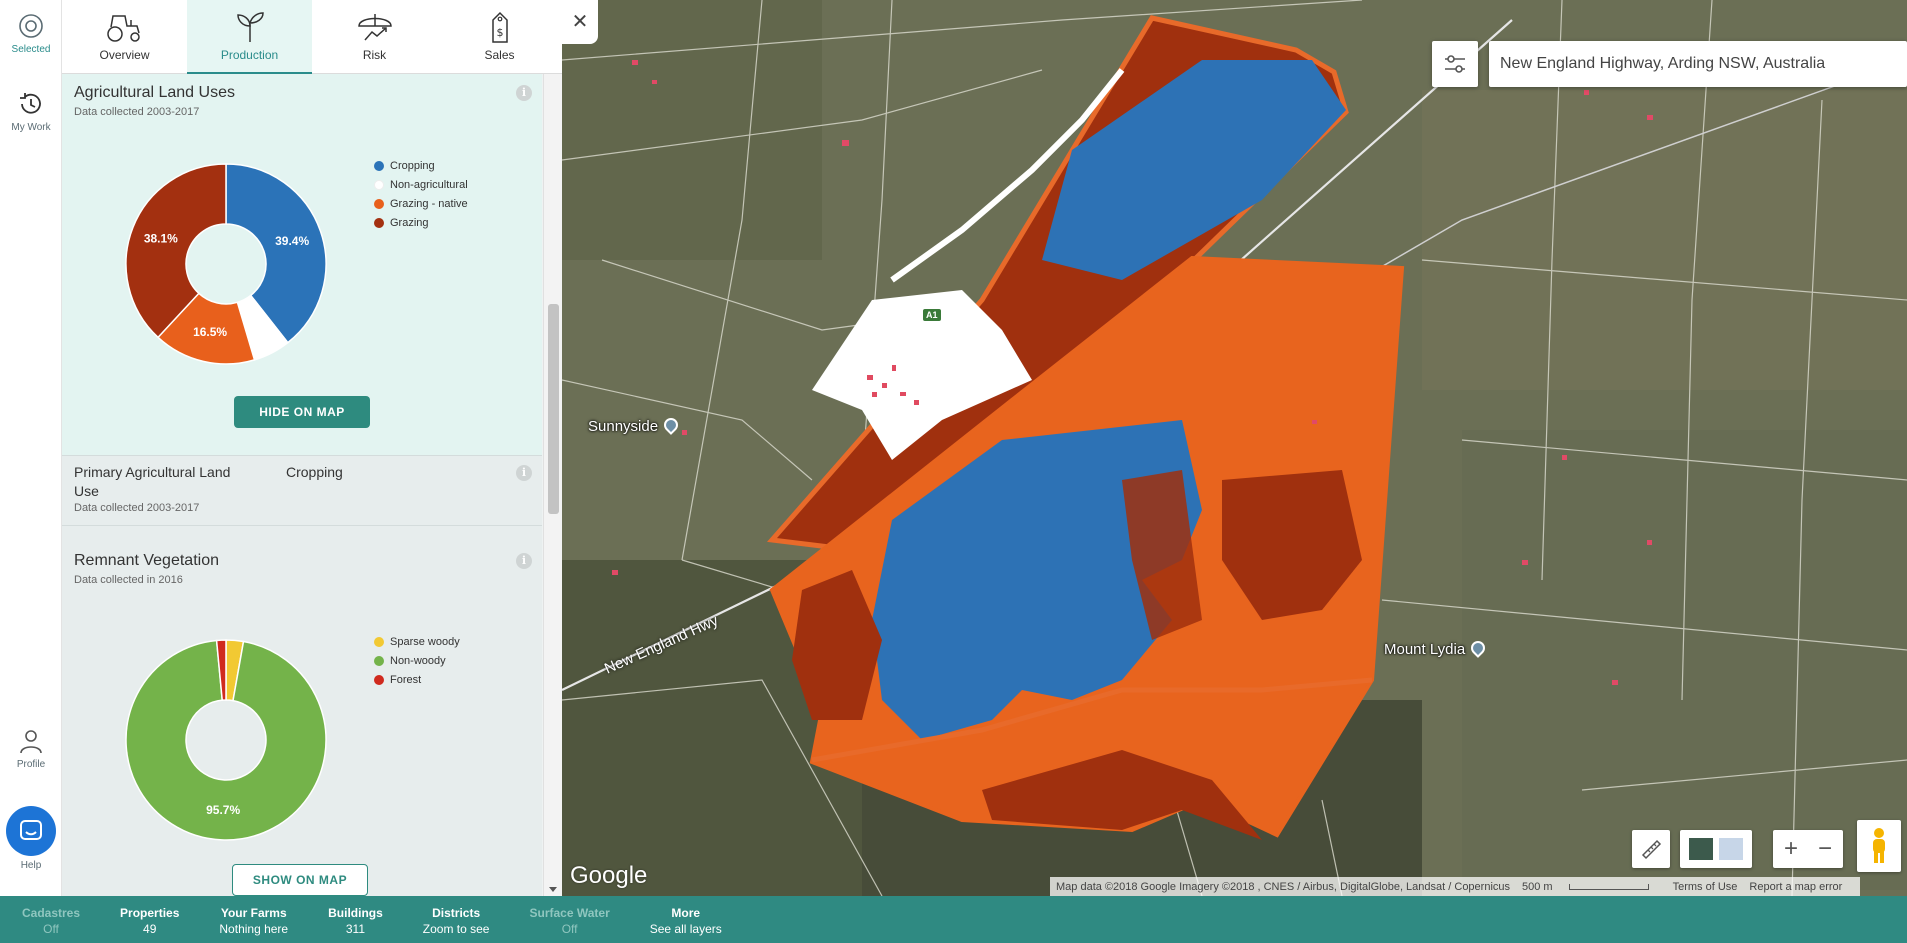 This screenshot has height=943, width=1907. I want to click on remnant-veg-donut-chart: 95.7%, so click(226, 740).